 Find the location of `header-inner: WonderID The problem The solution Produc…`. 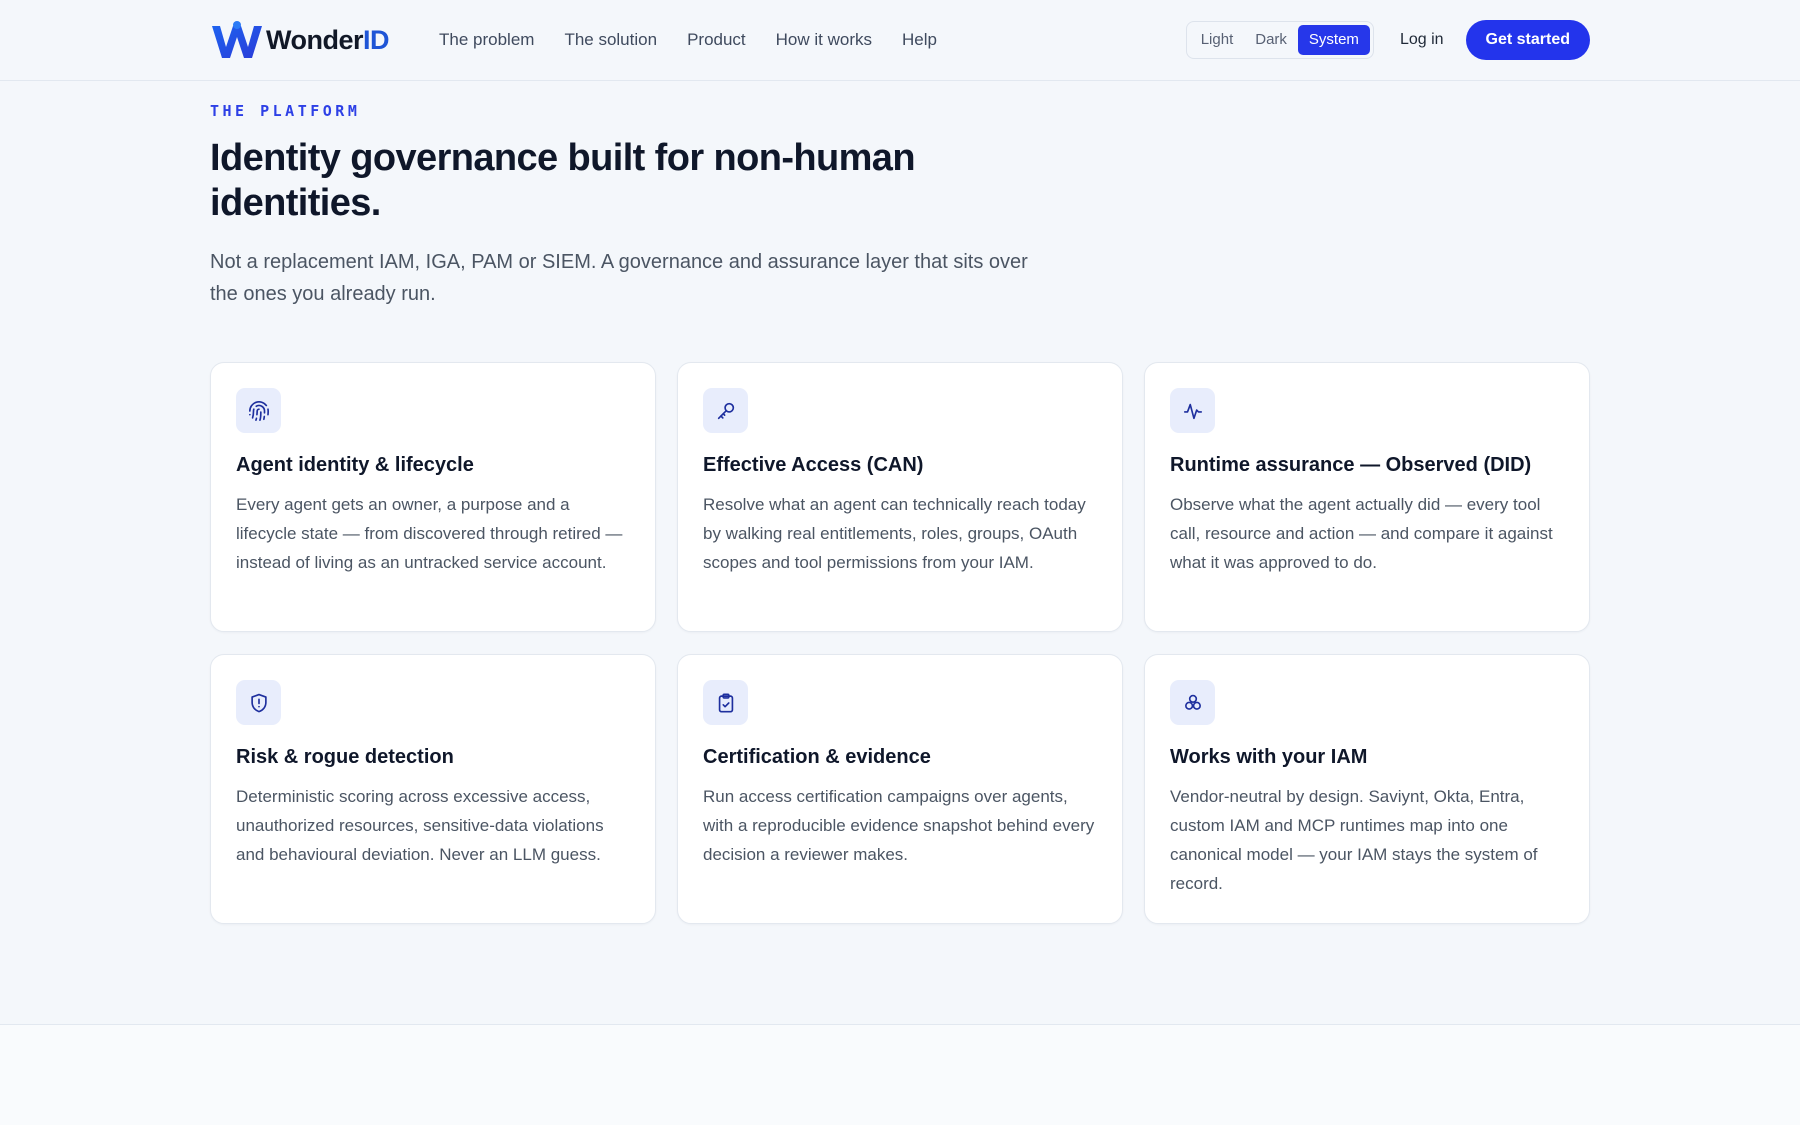

header-inner: WonderID The problem The solution Produc… is located at coordinates (900, 40).